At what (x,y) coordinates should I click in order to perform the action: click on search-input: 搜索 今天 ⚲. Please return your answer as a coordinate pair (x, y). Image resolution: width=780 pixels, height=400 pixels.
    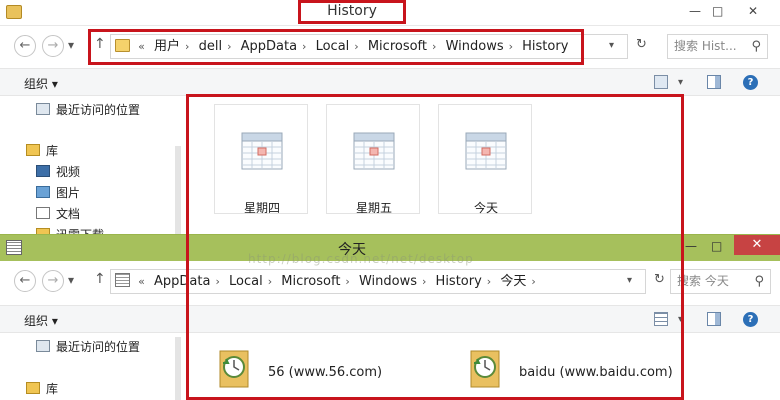
    Looking at the image, I should click on (720, 281).